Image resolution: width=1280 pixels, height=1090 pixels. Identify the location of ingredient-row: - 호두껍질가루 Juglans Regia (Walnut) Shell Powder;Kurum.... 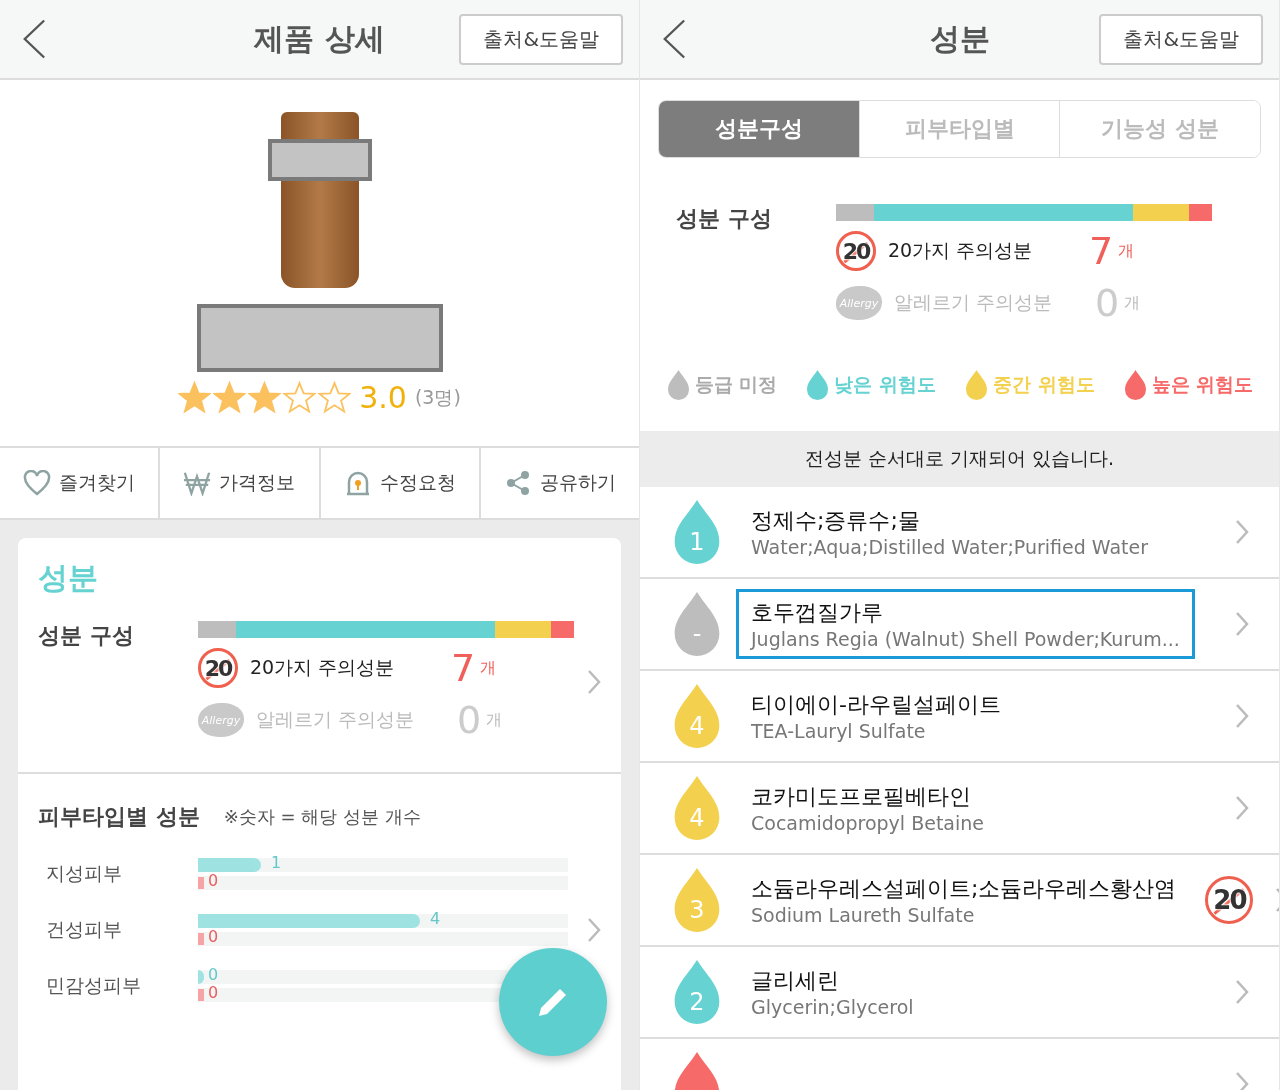
(959, 625).